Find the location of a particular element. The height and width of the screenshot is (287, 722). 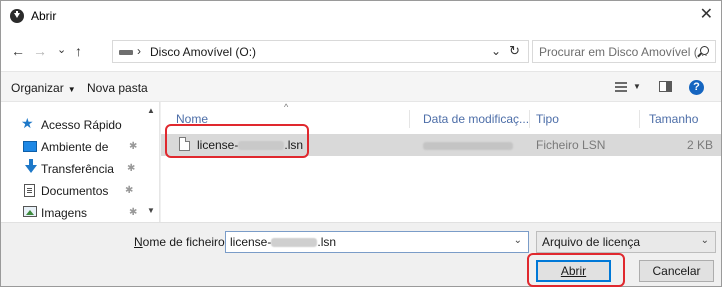

scroll-up-icon: ▲ is located at coordinates (151, 110).